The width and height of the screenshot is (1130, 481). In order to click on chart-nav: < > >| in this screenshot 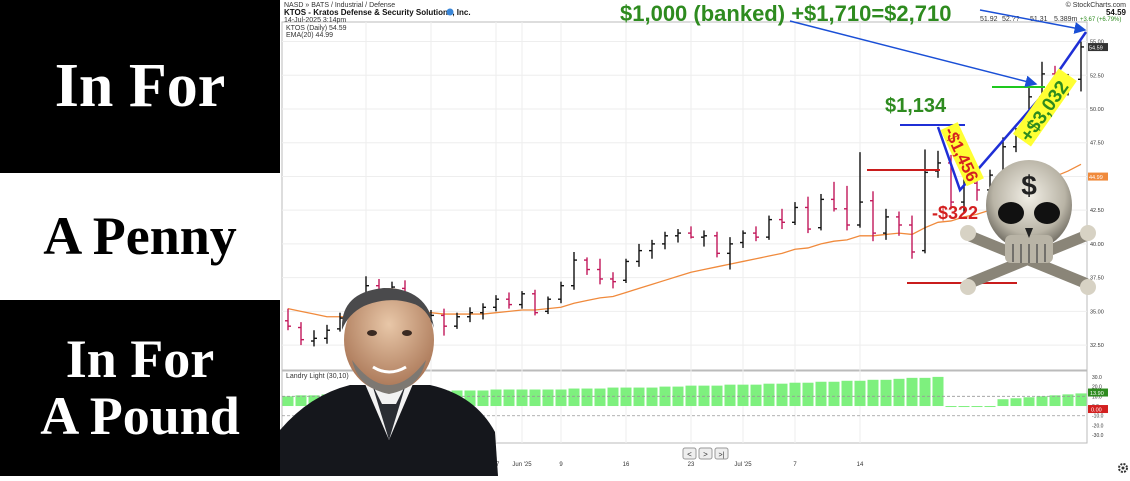, I will do `click(705, 453)`.